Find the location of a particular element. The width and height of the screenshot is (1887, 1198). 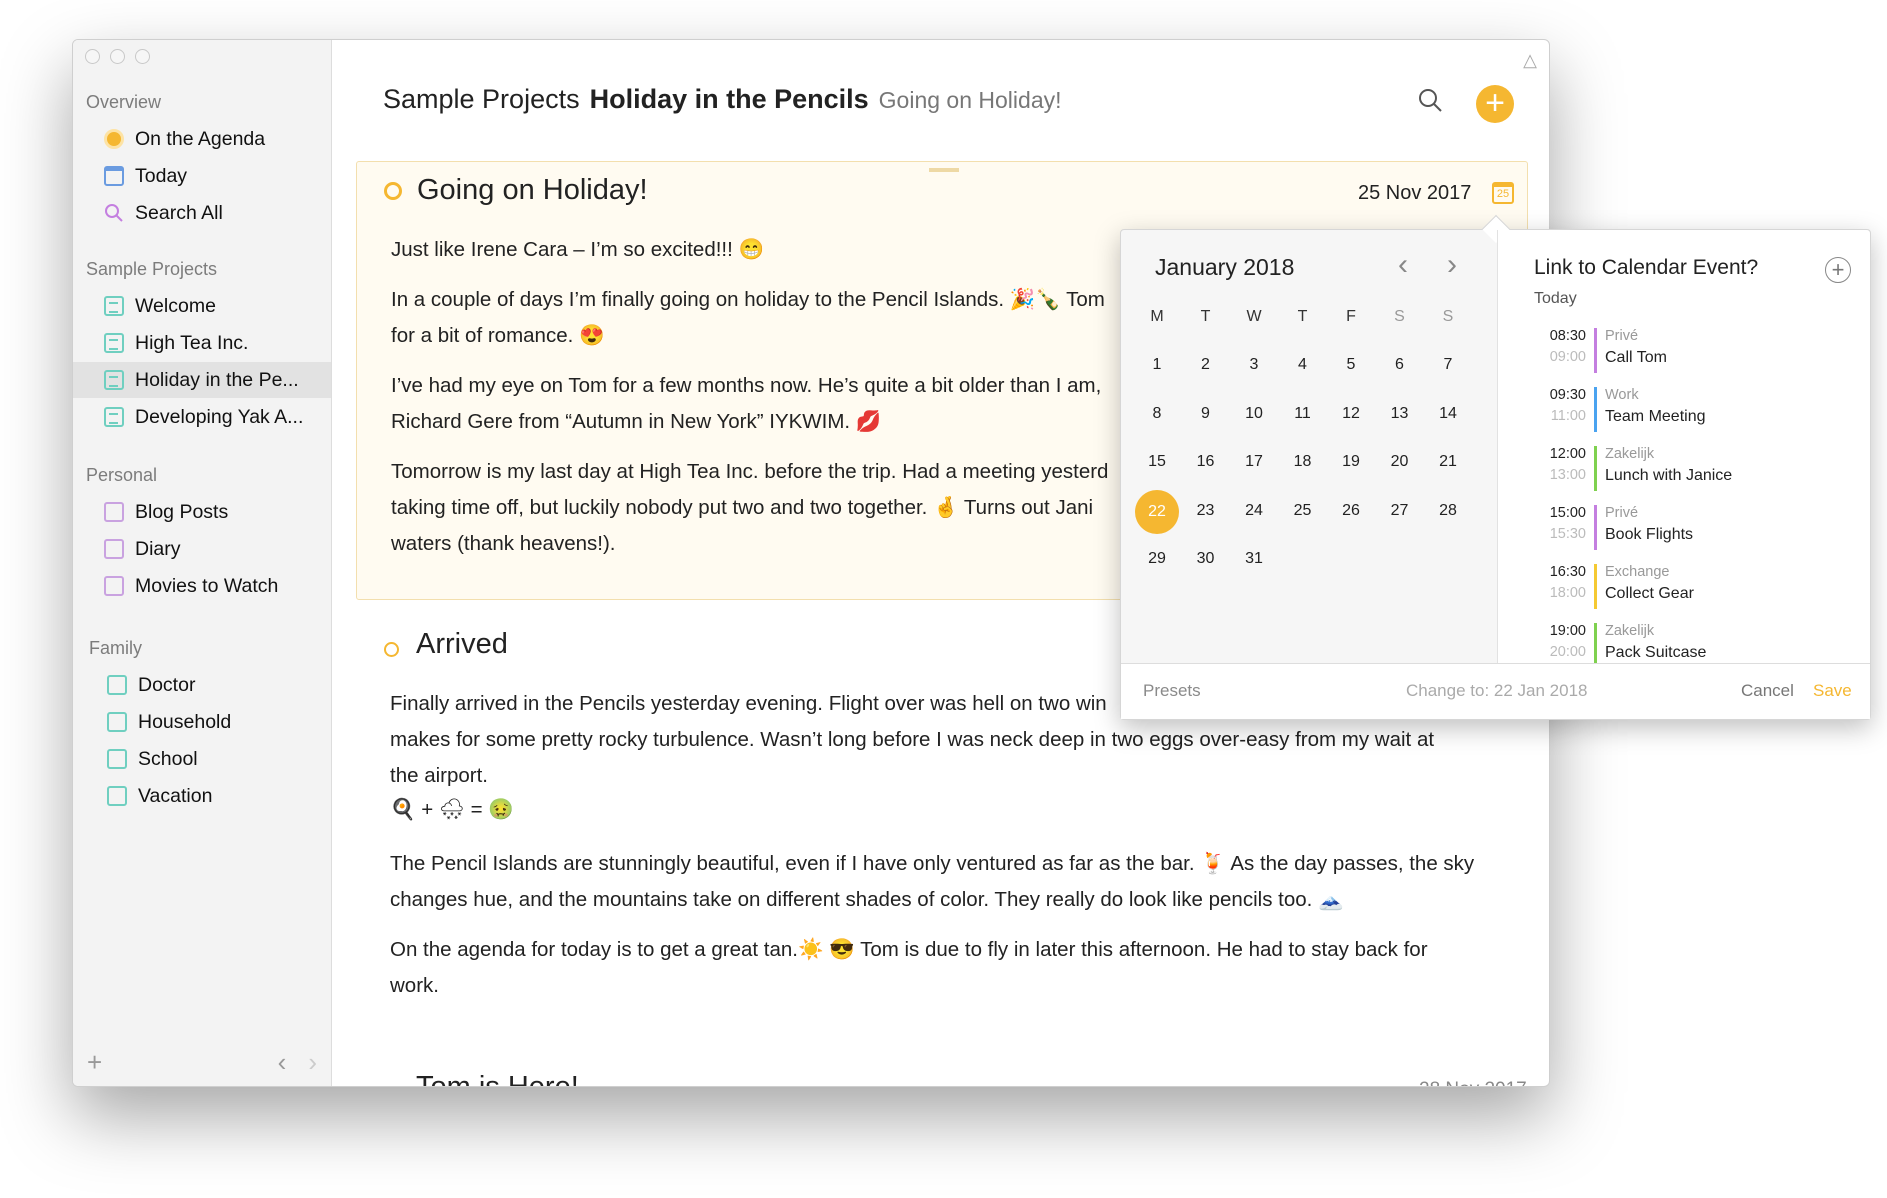

paragraph: waters (thank heavens!). is located at coordinates (503, 543).